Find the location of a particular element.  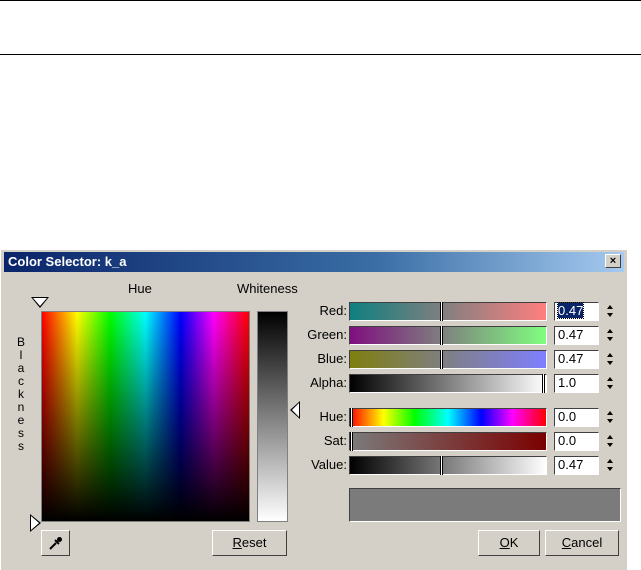

blackness-pointer-icon is located at coordinates (35, 523).